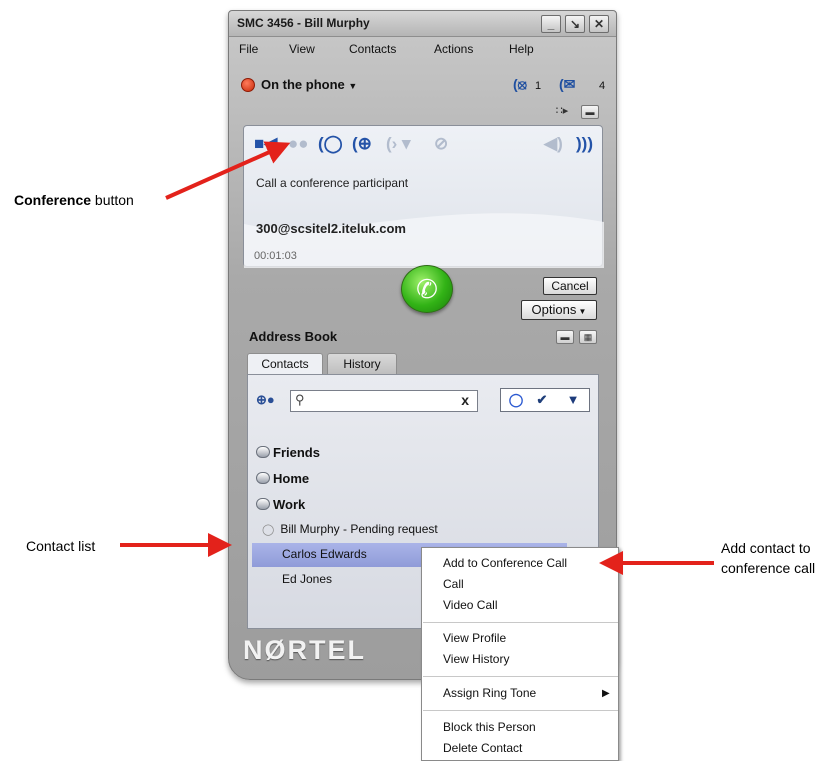 The image size is (832, 761). Describe the element at coordinates (551, 24) in the screenshot. I see `minimize-icon: _` at that location.